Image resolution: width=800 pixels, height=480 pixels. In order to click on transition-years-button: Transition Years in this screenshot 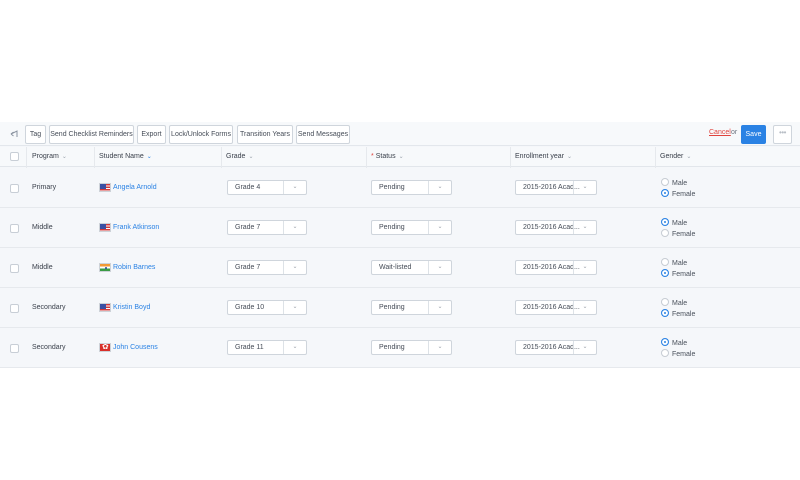, I will do `click(265, 134)`.